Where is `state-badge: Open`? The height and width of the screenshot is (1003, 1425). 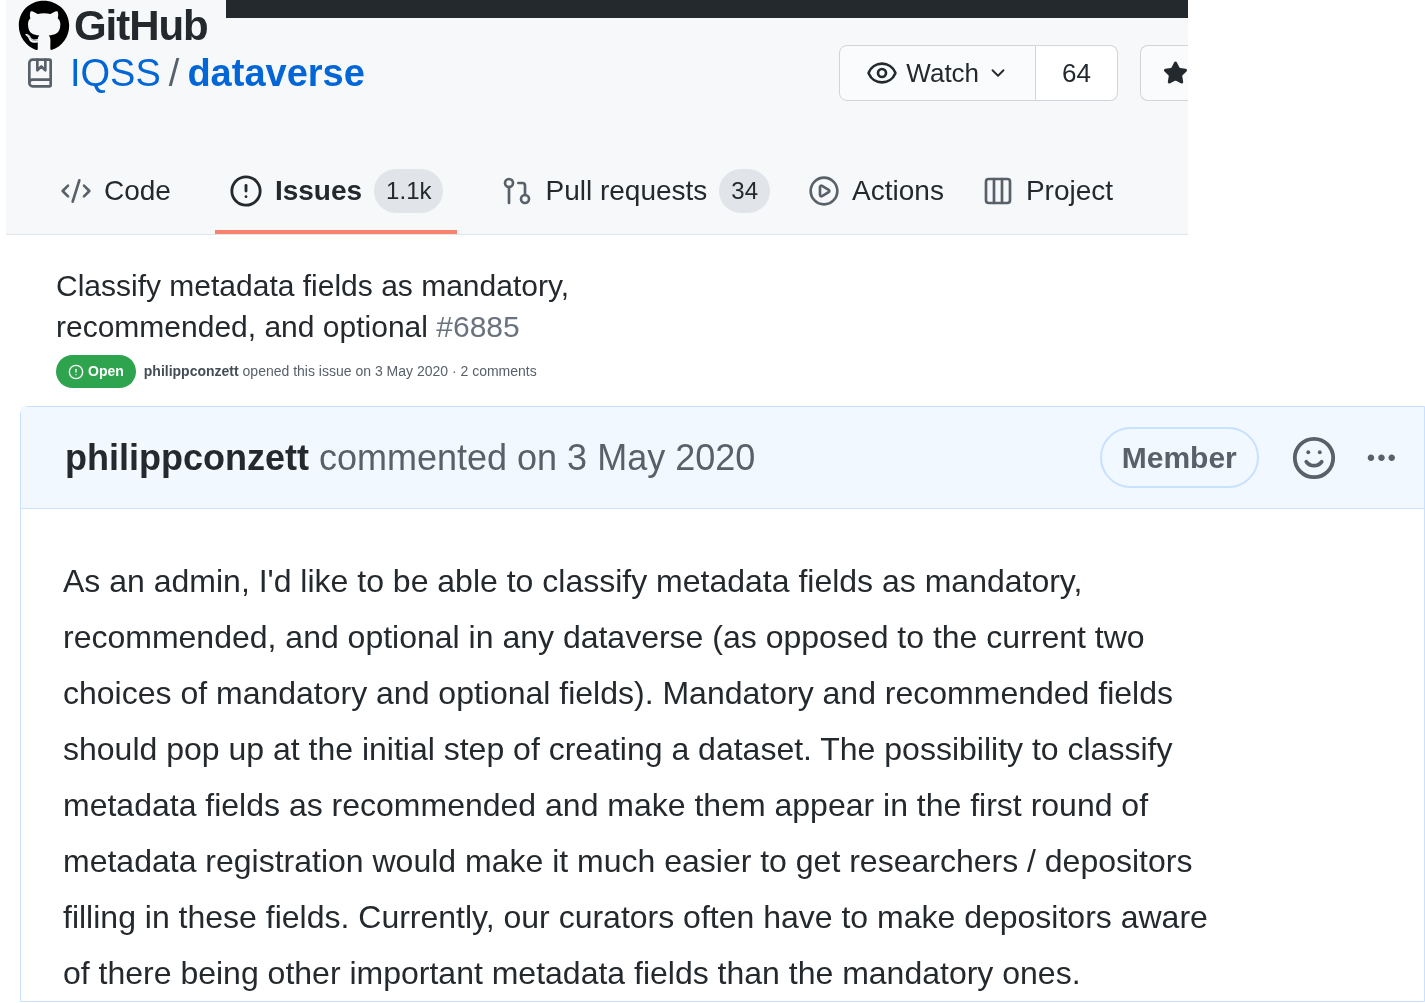
state-badge: Open is located at coordinates (96, 371).